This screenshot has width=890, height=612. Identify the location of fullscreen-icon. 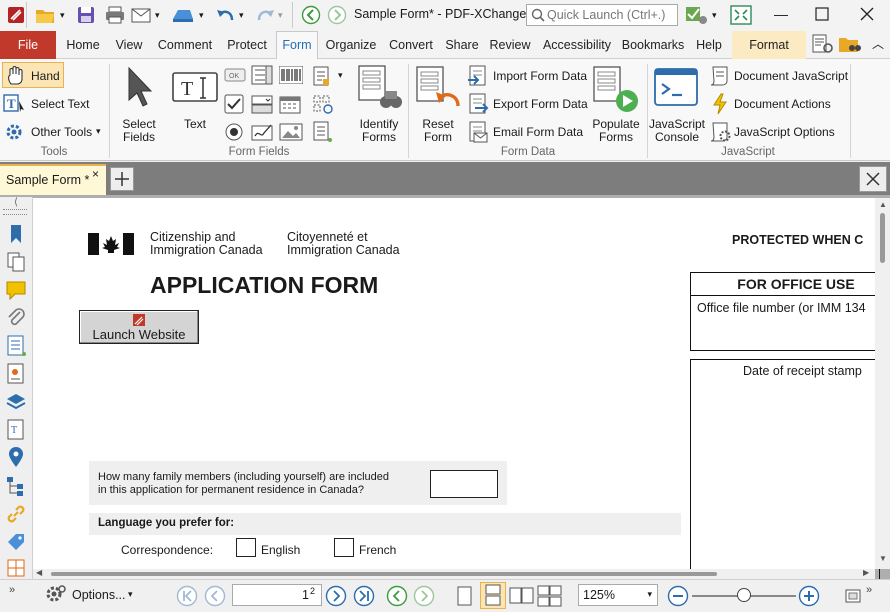
(741, 15).